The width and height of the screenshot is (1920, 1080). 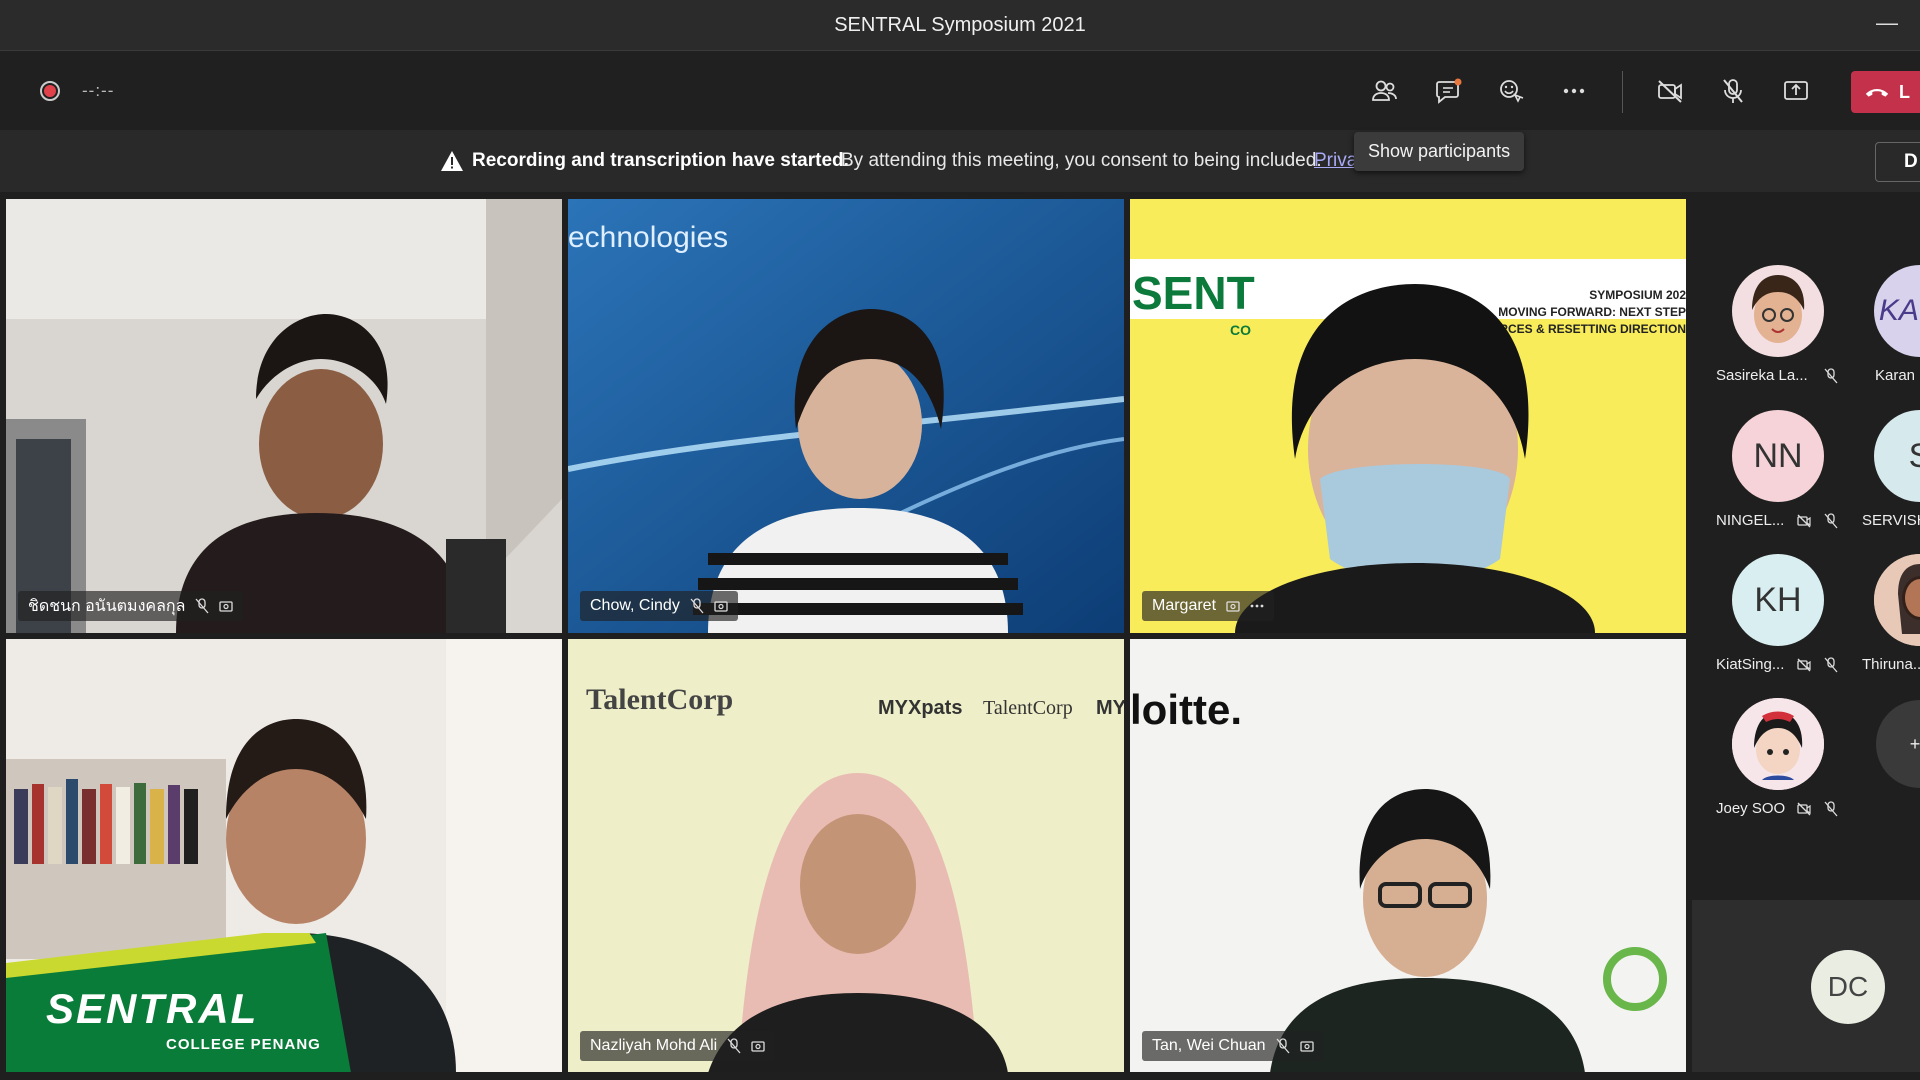 What do you see at coordinates (1778, 456) in the screenshot?
I see `avatar: NN` at bounding box center [1778, 456].